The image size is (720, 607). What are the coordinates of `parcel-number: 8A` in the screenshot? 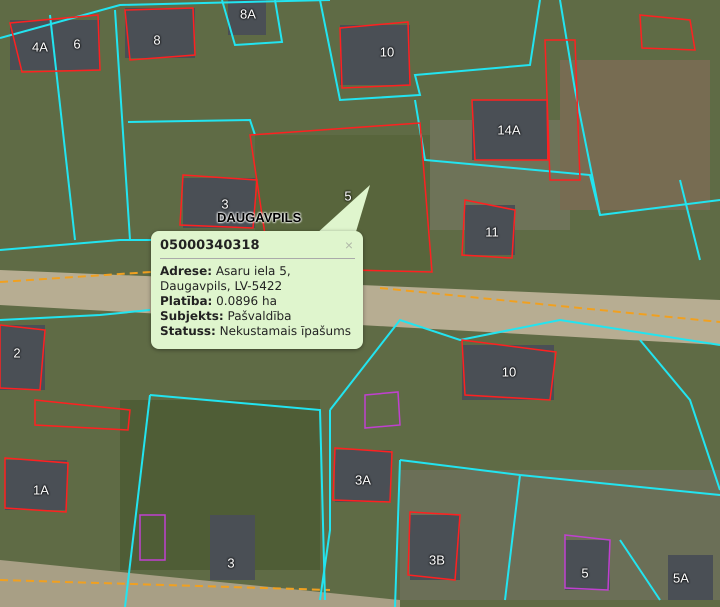 It's located at (248, 14).